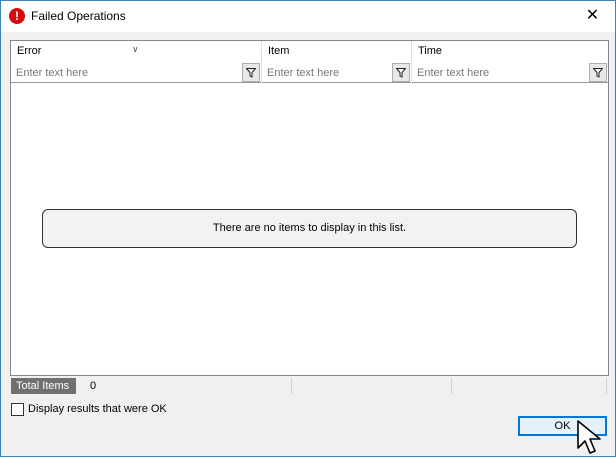  I want to click on display-ok-checkbox, so click(17, 409).